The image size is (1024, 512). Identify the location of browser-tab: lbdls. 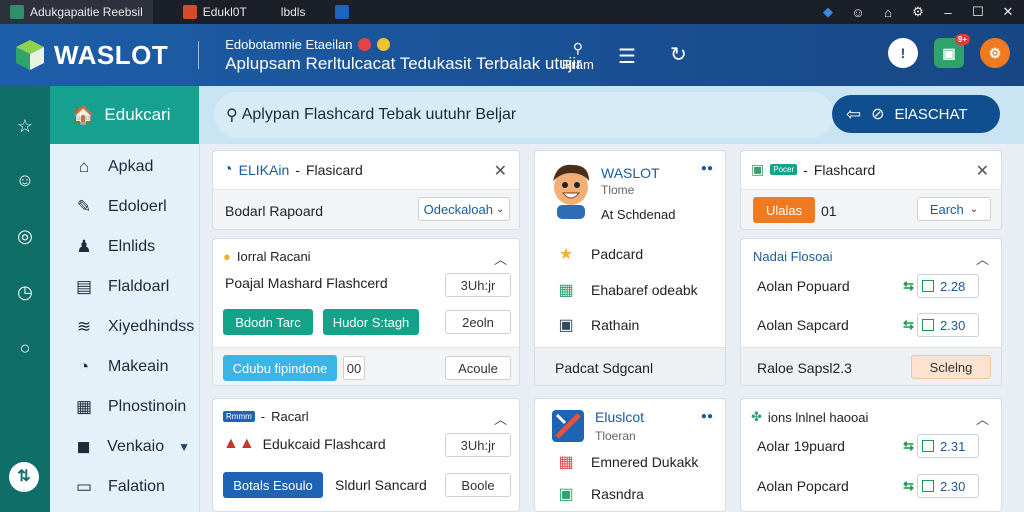
(293, 12).